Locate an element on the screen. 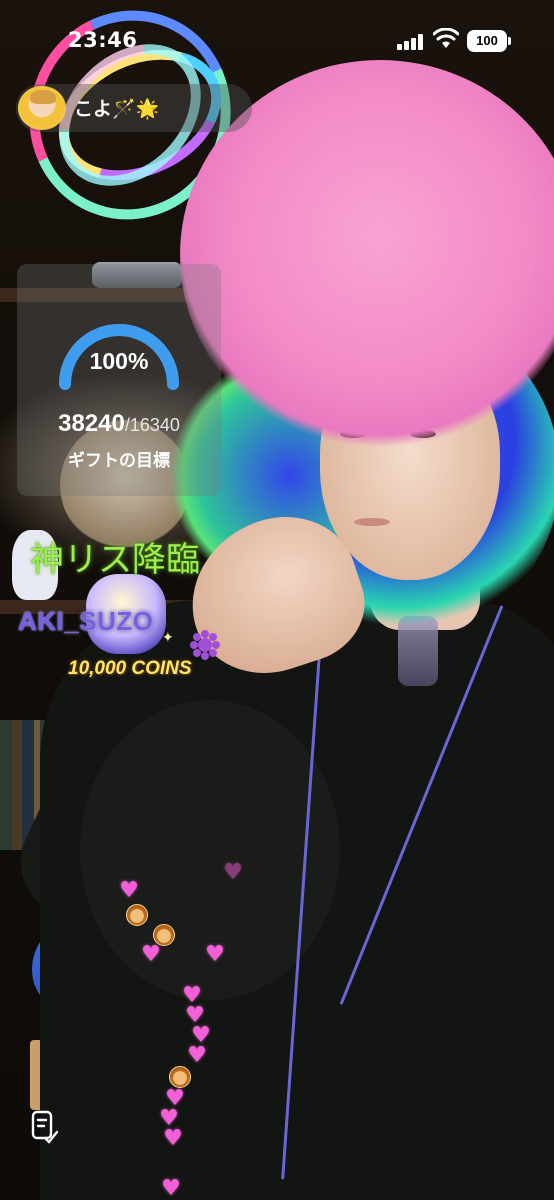  notes-icon is located at coordinates (45, 1127).